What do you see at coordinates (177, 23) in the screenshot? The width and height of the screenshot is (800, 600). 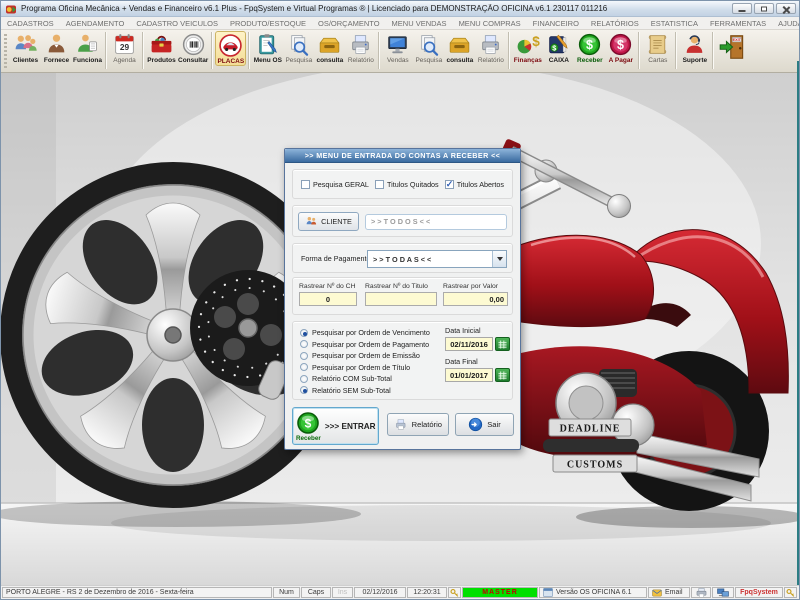 I see `menu-cadastro-veiculos: CADASTRO VEICULOS` at bounding box center [177, 23].